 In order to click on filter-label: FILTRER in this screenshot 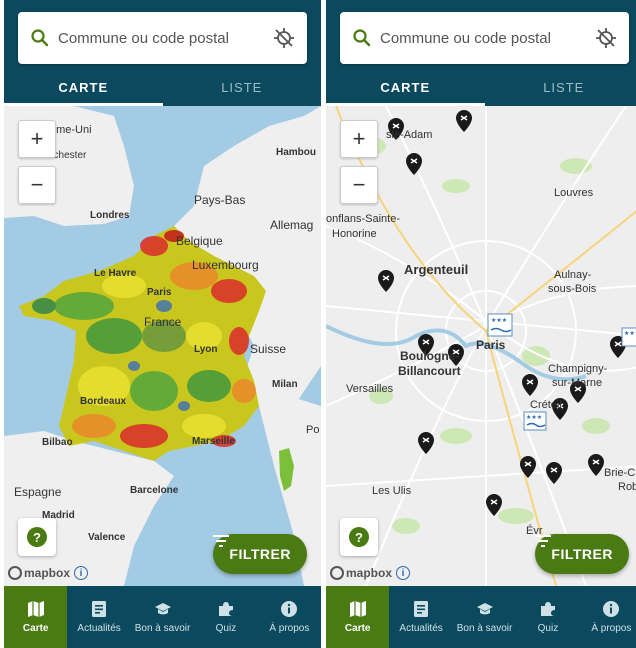, I will do `click(582, 554)`.